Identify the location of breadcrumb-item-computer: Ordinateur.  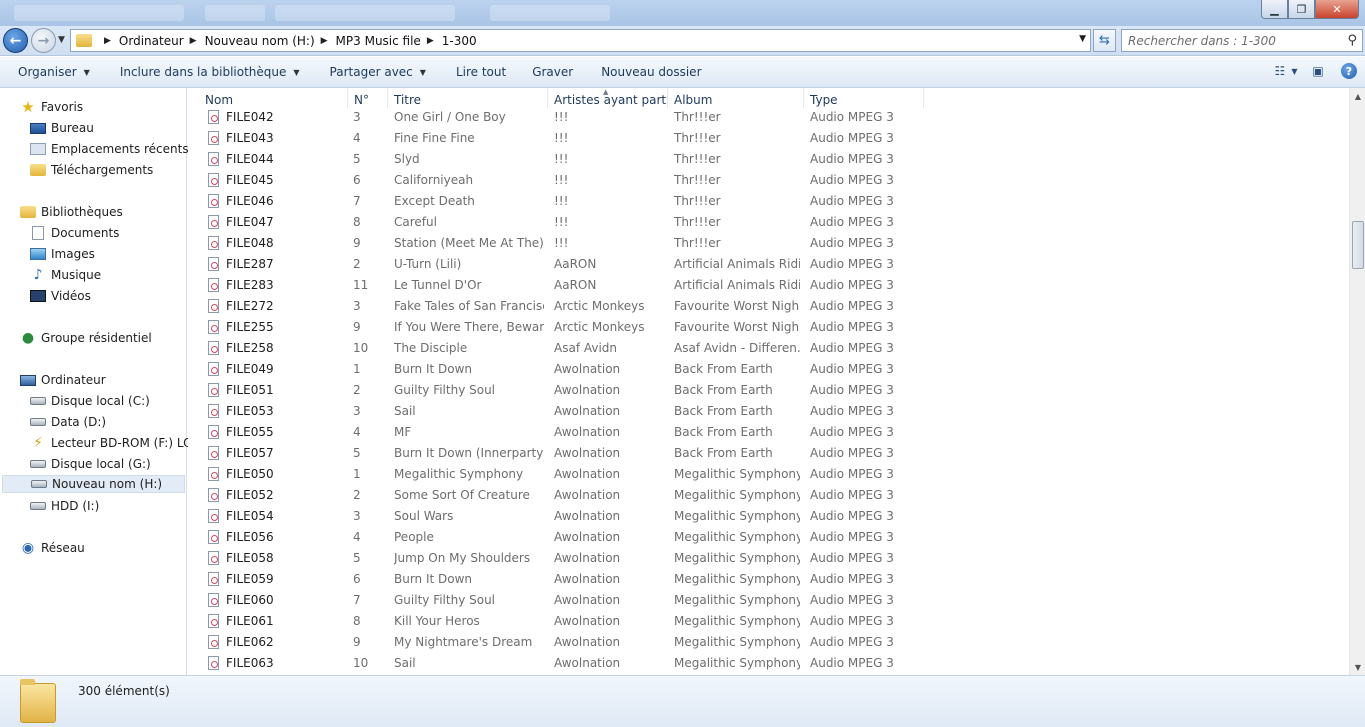
(151, 41).